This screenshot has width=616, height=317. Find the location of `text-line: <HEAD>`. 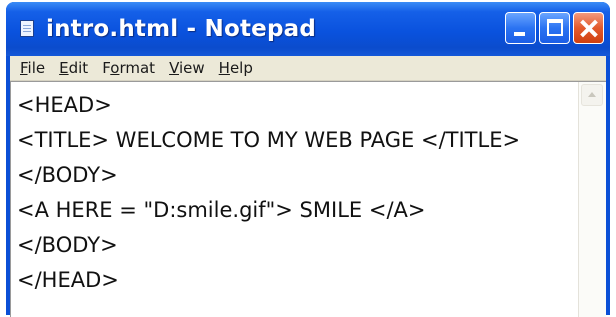

text-line: <HEAD> is located at coordinates (64, 105).